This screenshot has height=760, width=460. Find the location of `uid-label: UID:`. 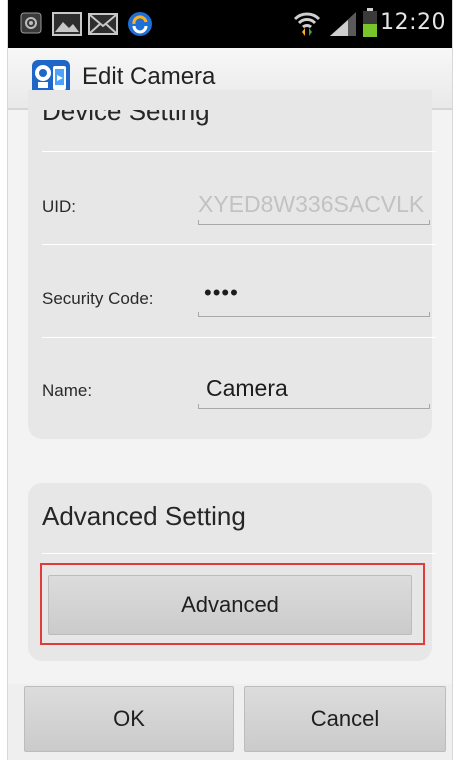

uid-label: UID: is located at coordinates (59, 206).